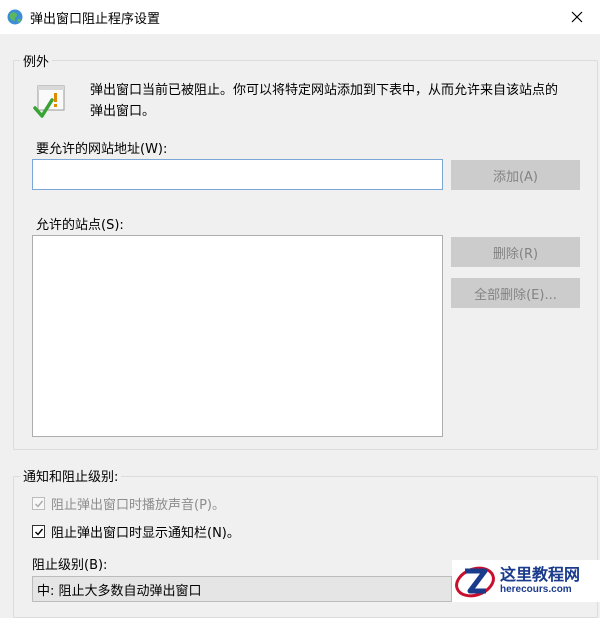  I want to click on show-bar-option: 阻止弹出窗口时显示通知栏(N)。, so click(136, 531).